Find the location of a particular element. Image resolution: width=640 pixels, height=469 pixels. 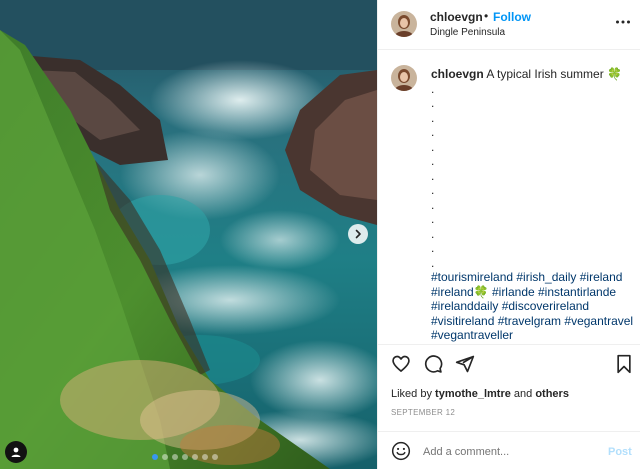

username-link: chloevgn is located at coordinates (456, 17).